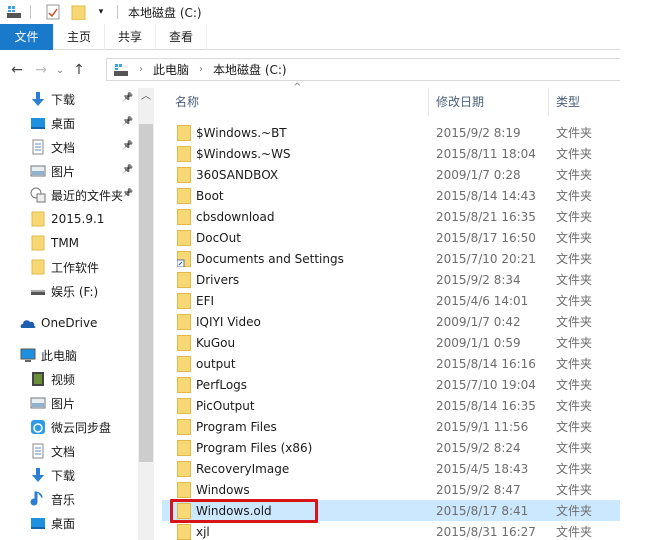 This screenshot has width=665, height=540. What do you see at coordinates (54, 243) in the screenshot?
I see `nav-item: TMM` at bounding box center [54, 243].